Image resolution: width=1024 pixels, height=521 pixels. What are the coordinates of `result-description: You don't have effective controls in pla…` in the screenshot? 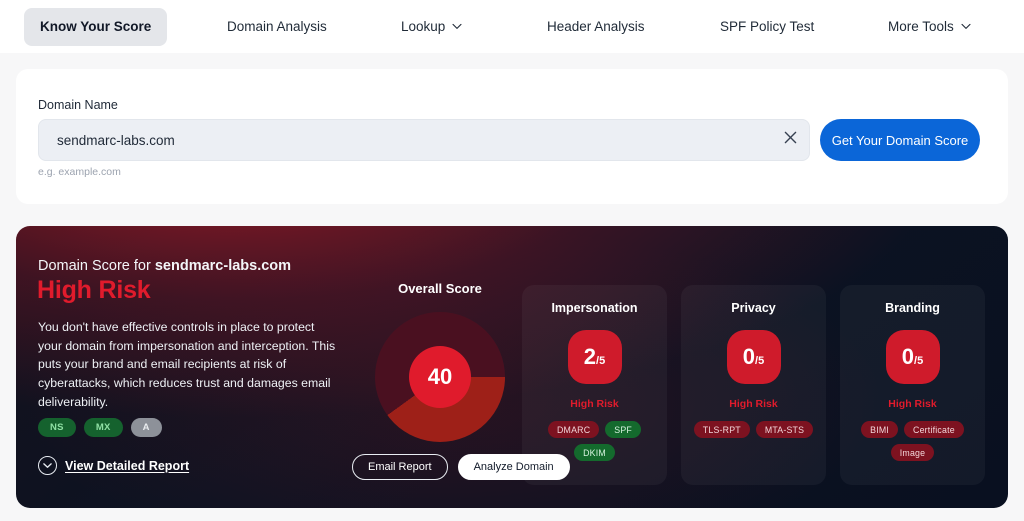 It's located at (187, 364).